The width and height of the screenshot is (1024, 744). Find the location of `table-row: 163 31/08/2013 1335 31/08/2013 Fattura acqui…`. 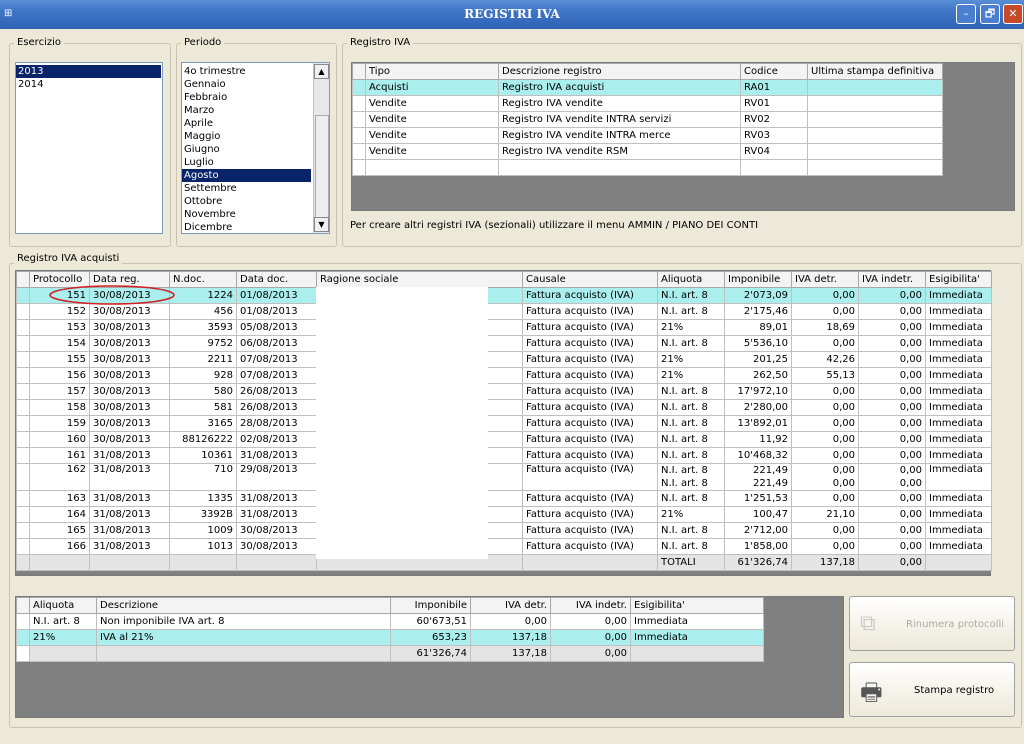

table-row: 163 31/08/2013 1335 31/08/2013 Fattura acqui… is located at coordinates (504, 498).